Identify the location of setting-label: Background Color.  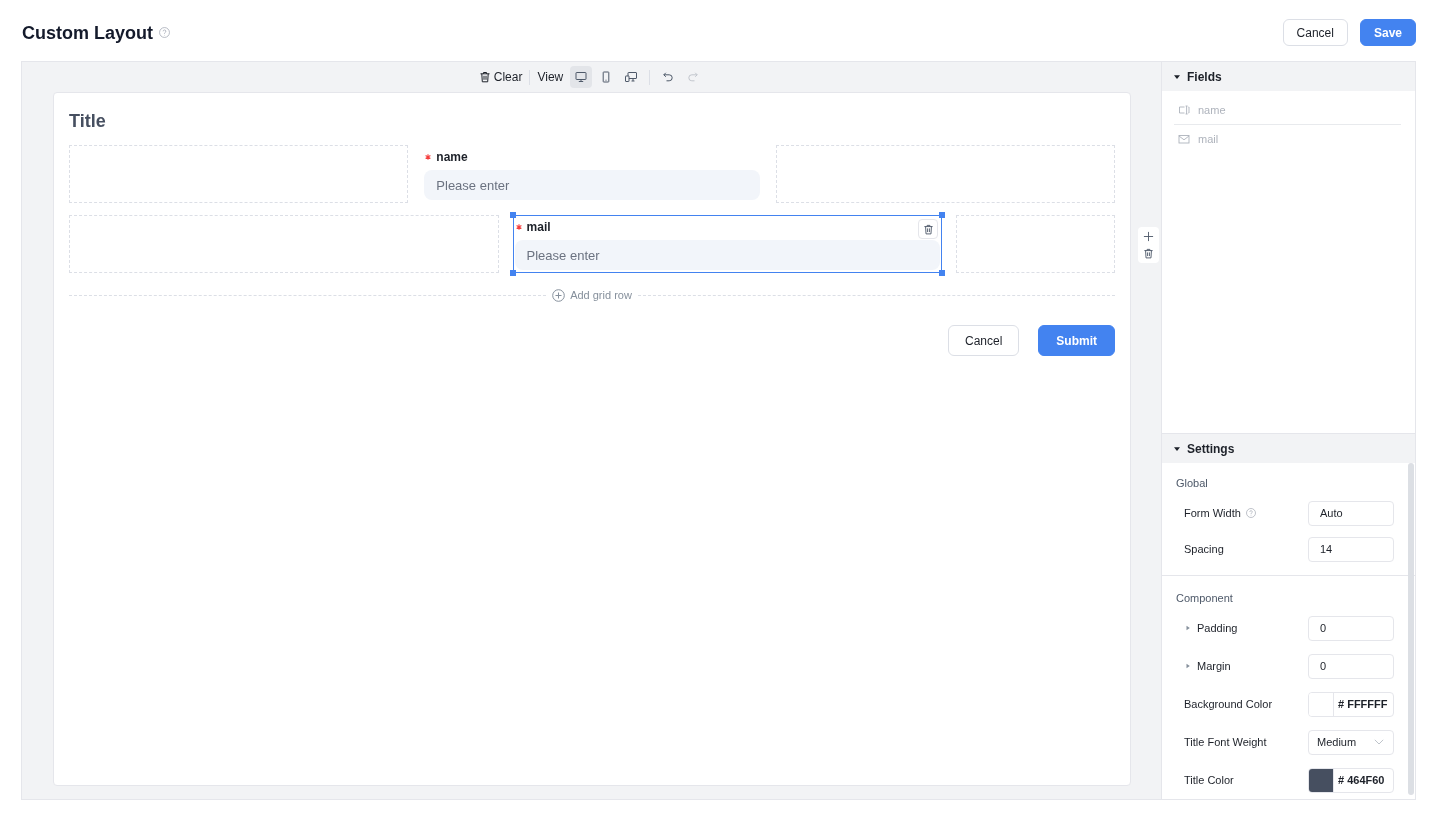
(1228, 704).